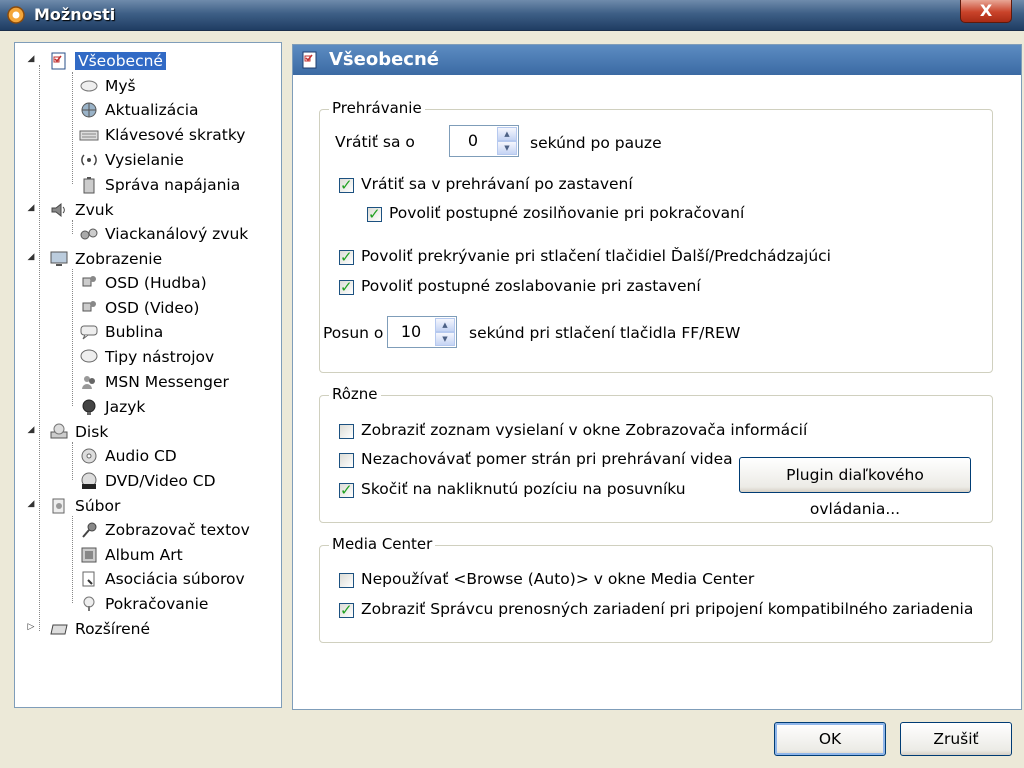 Image resolution: width=1024 pixels, height=768 pixels. What do you see at coordinates (89, 332) in the screenshot?
I see `speech-bubble-icon` at bounding box center [89, 332].